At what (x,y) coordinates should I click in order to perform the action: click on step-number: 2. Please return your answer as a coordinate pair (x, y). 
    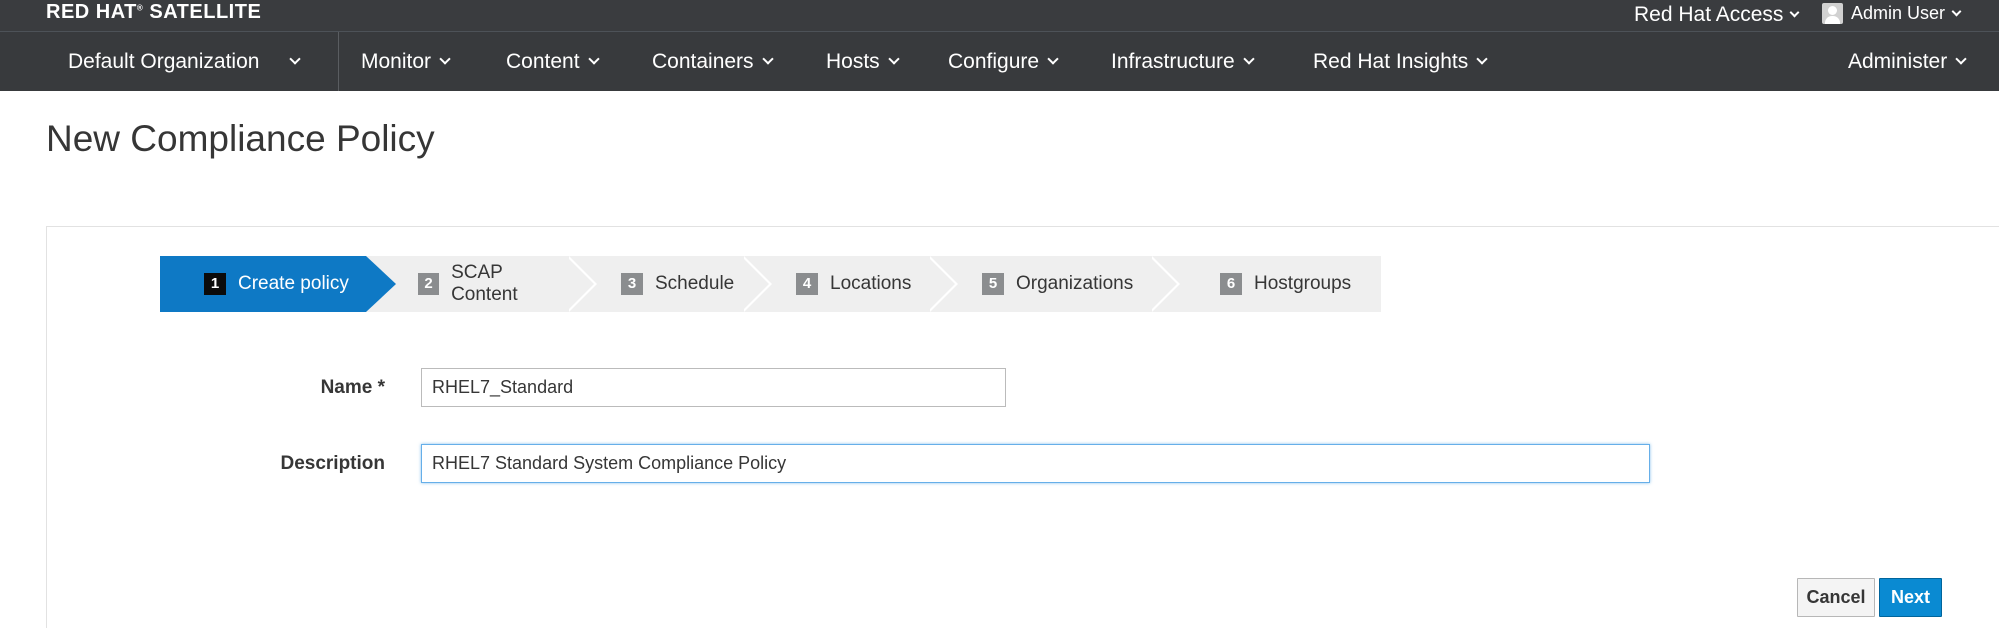
    Looking at the image, I should click on (429, 284).